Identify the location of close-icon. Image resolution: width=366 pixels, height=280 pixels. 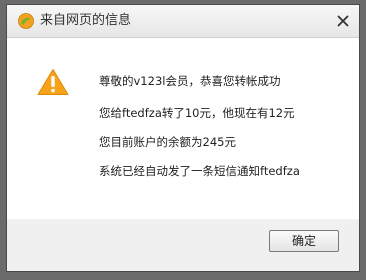
(343, 21).